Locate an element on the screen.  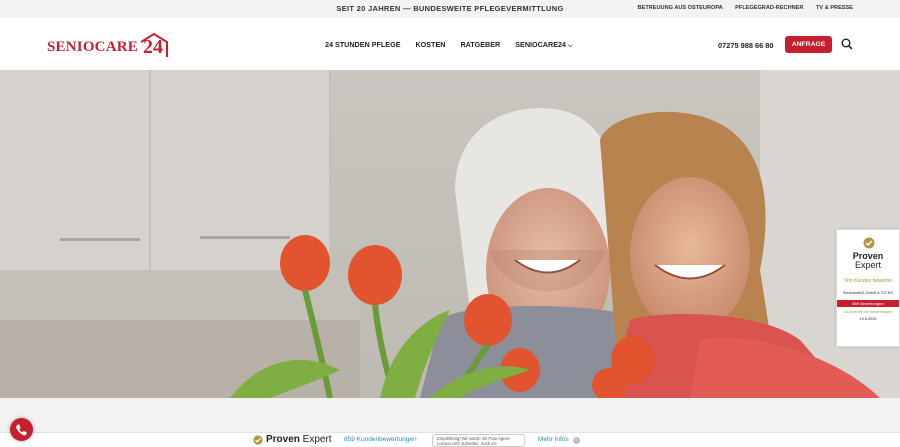
widget-authenticity: Zu Echtheit der Bewertungen is located at coordinates (868, 312).